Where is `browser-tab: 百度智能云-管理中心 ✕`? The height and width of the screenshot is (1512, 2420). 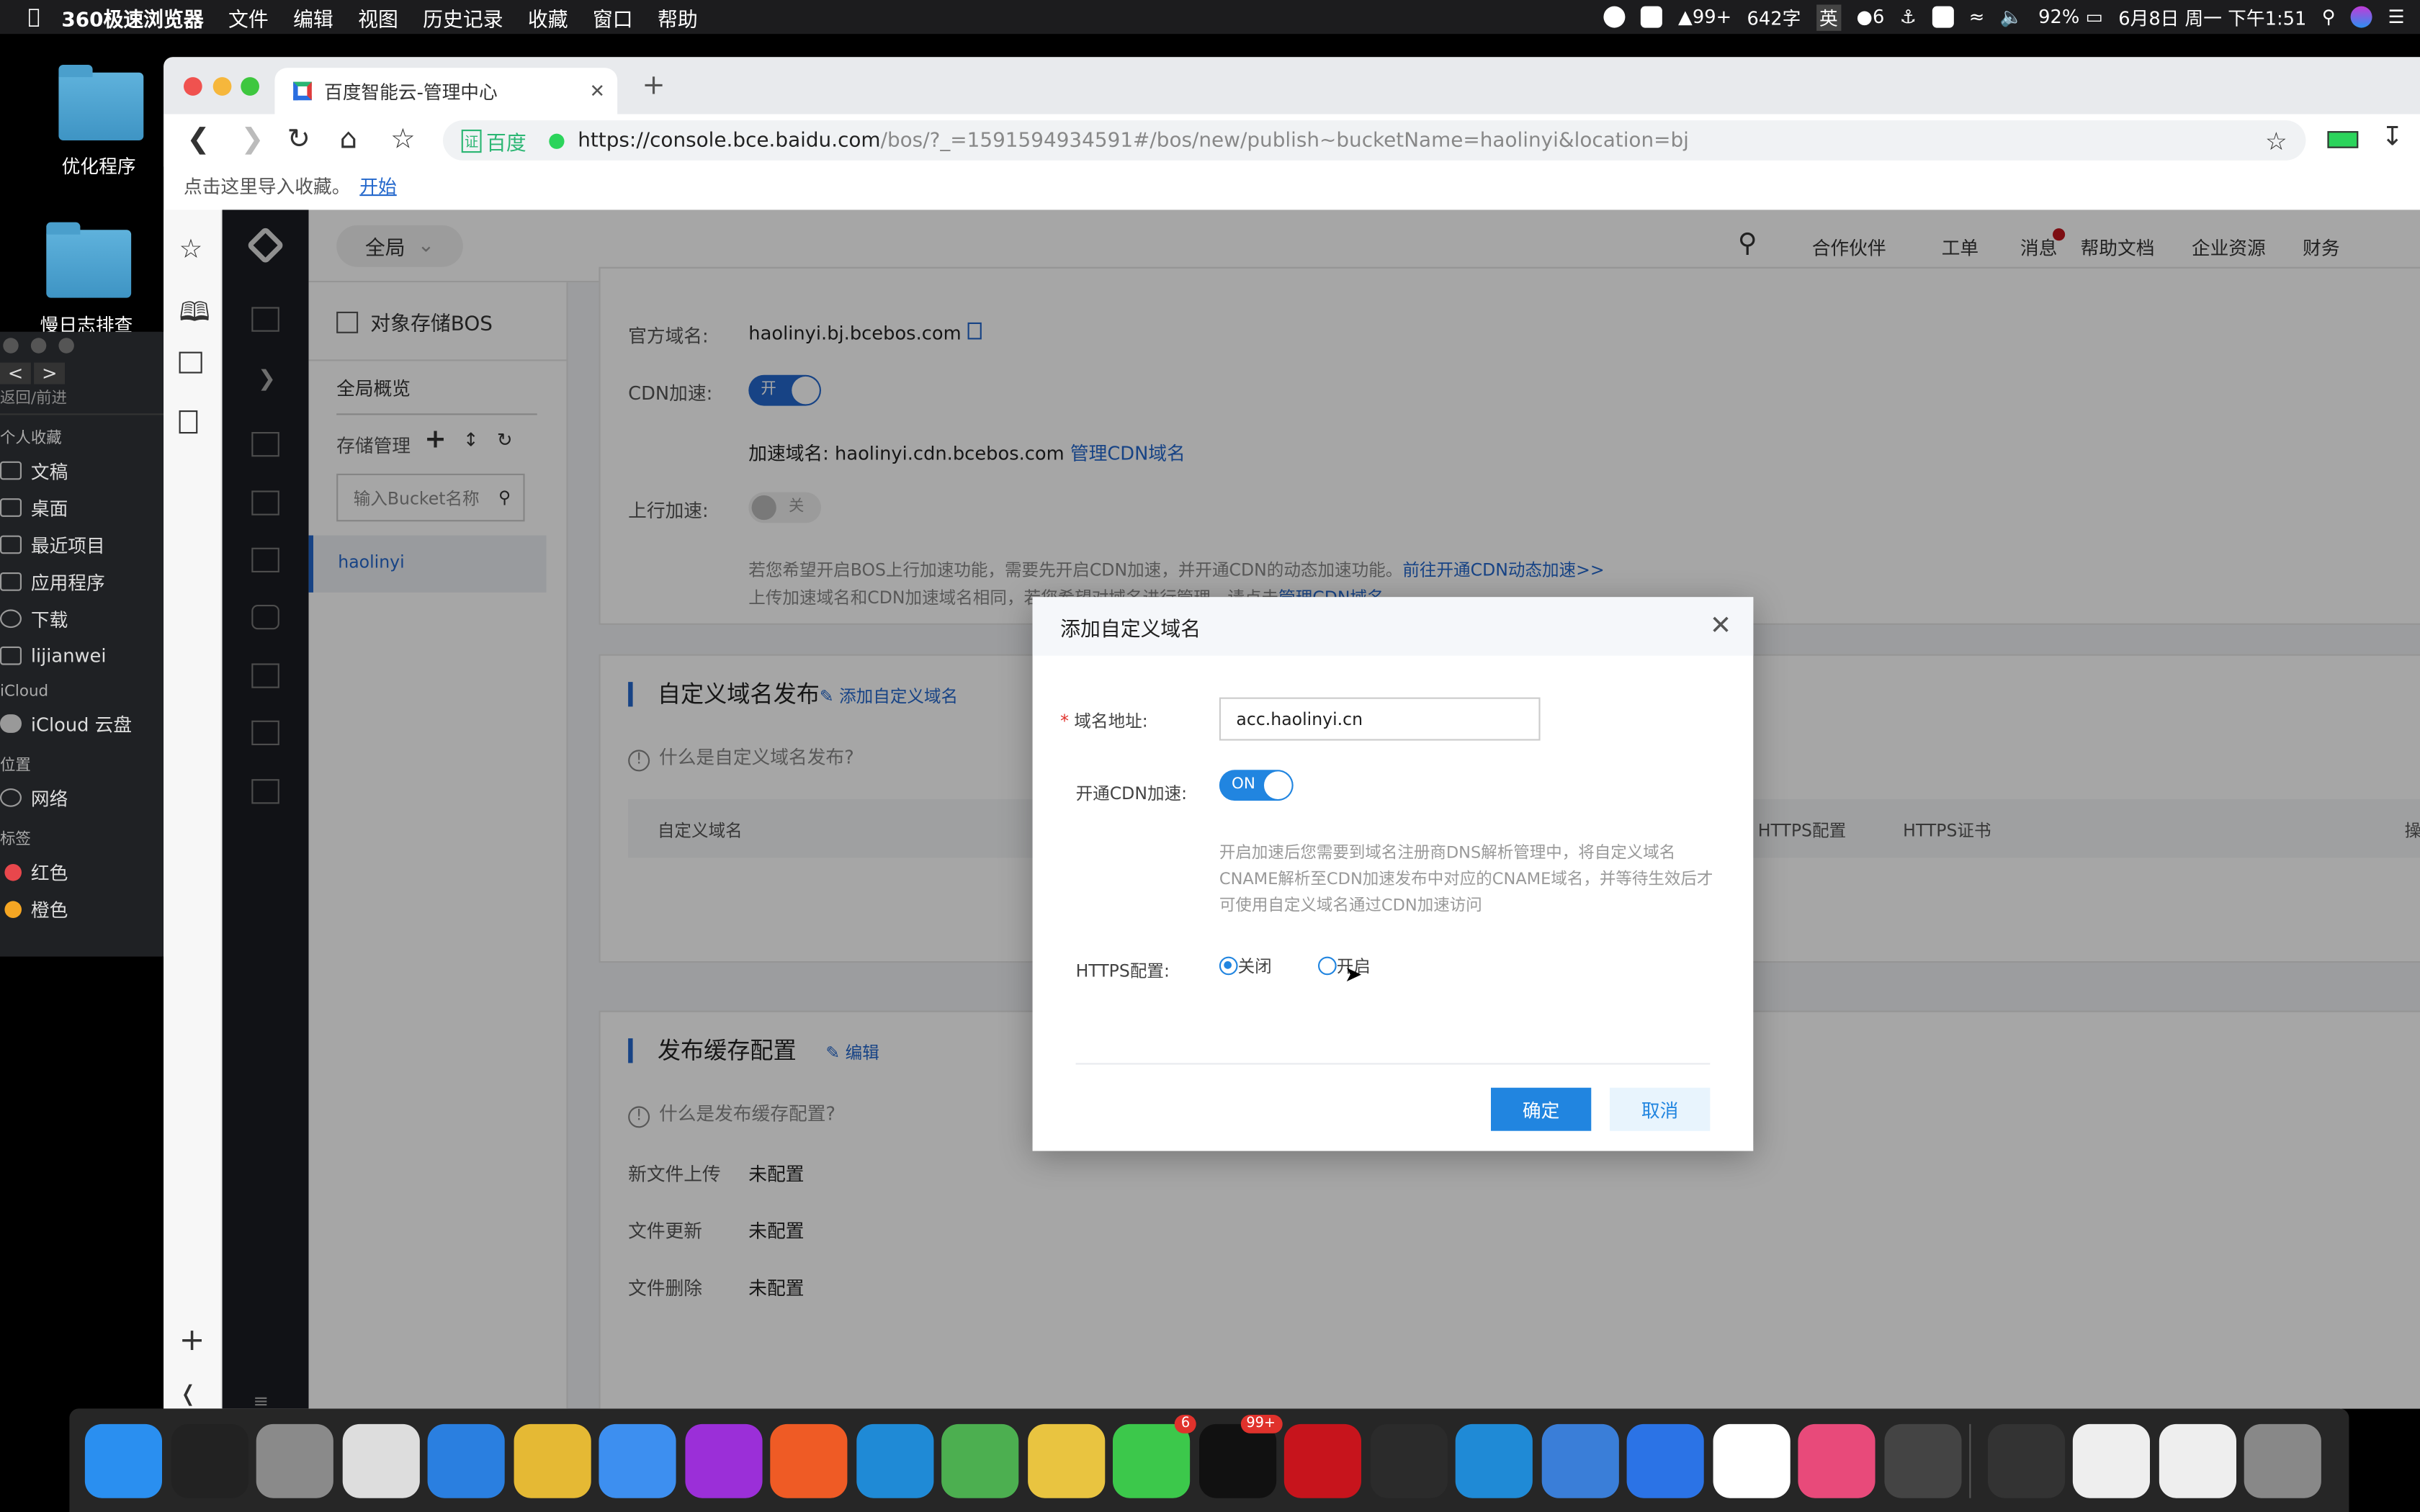
browser-tab: 百度智能云-管理中心 ✕ is located at coordinates (446, 91).